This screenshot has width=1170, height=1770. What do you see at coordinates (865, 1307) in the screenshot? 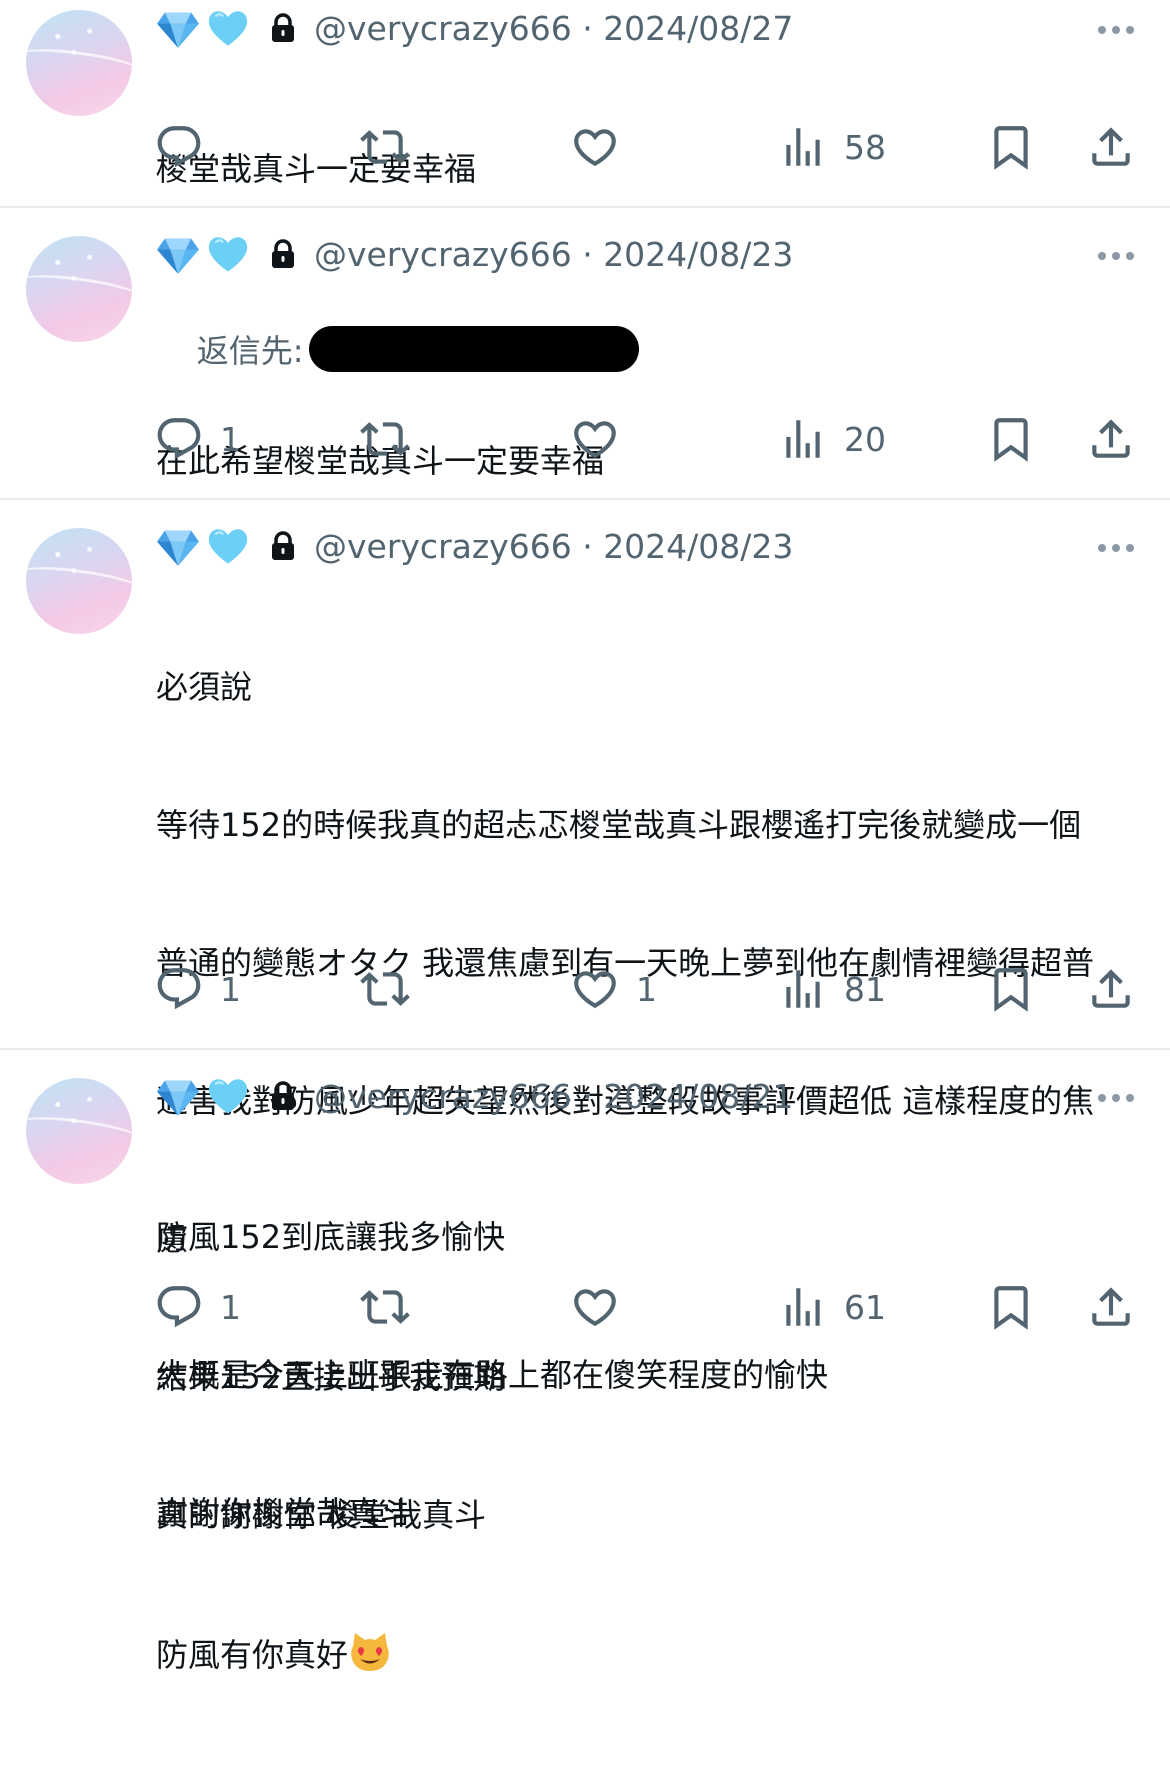
I see `view-count: 61` at bounding box center [865, 1307].